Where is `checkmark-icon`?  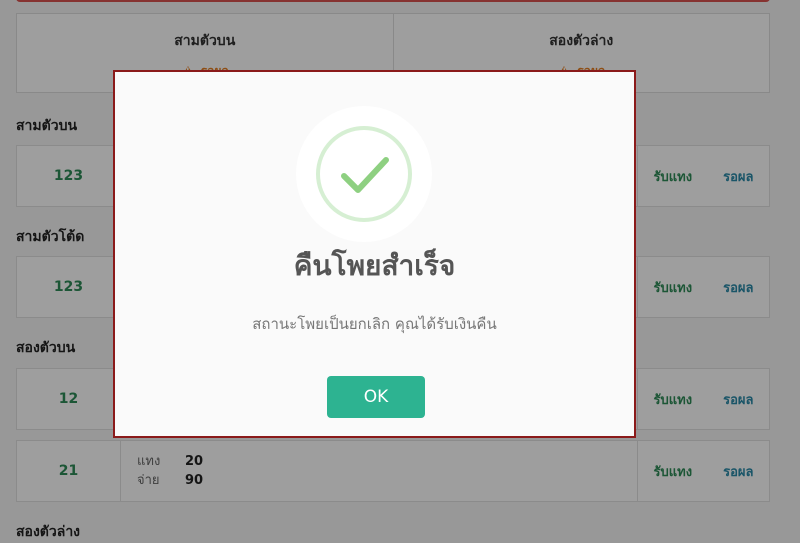 checkmark-icon is located at coordinates (365, 175).